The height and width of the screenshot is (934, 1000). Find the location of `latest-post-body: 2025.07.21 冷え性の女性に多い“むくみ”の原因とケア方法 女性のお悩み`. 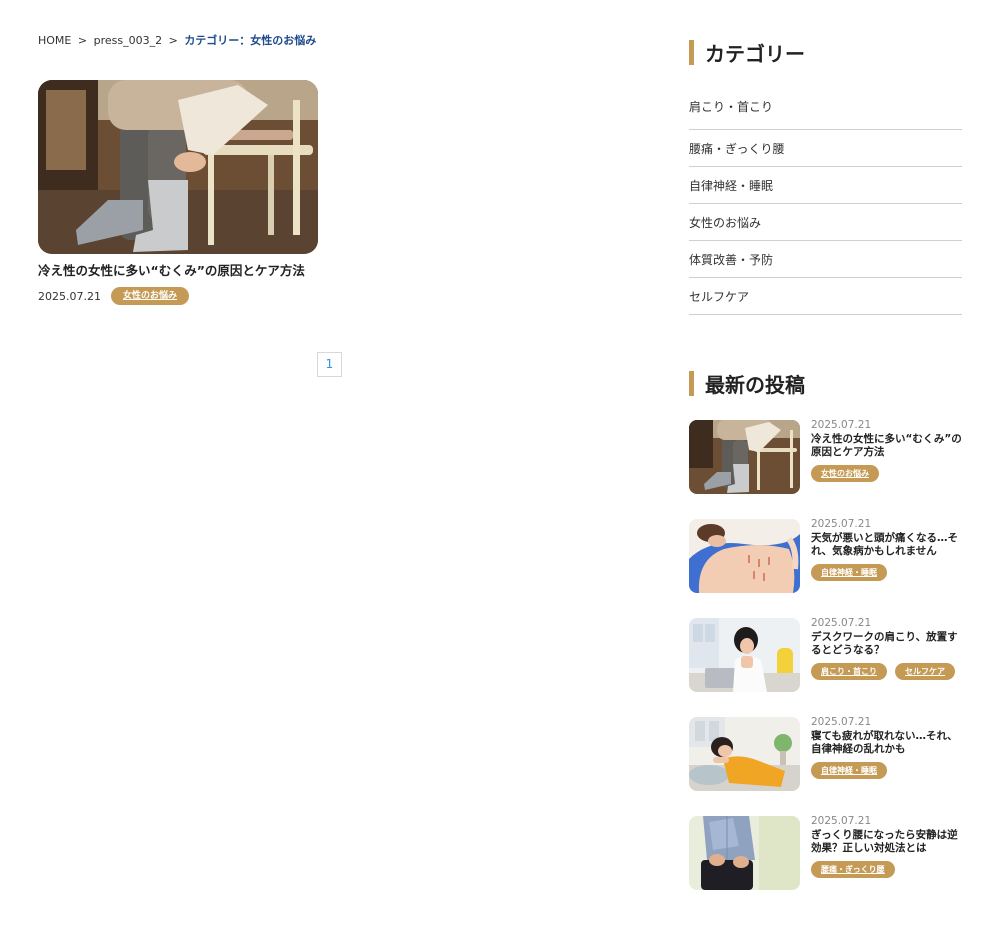

latest-post-body: 2025.07.21 冷え性の女性に多い“むくみ”の原因とケア方法 女性のお悩み is located at coordinates (886, 469).